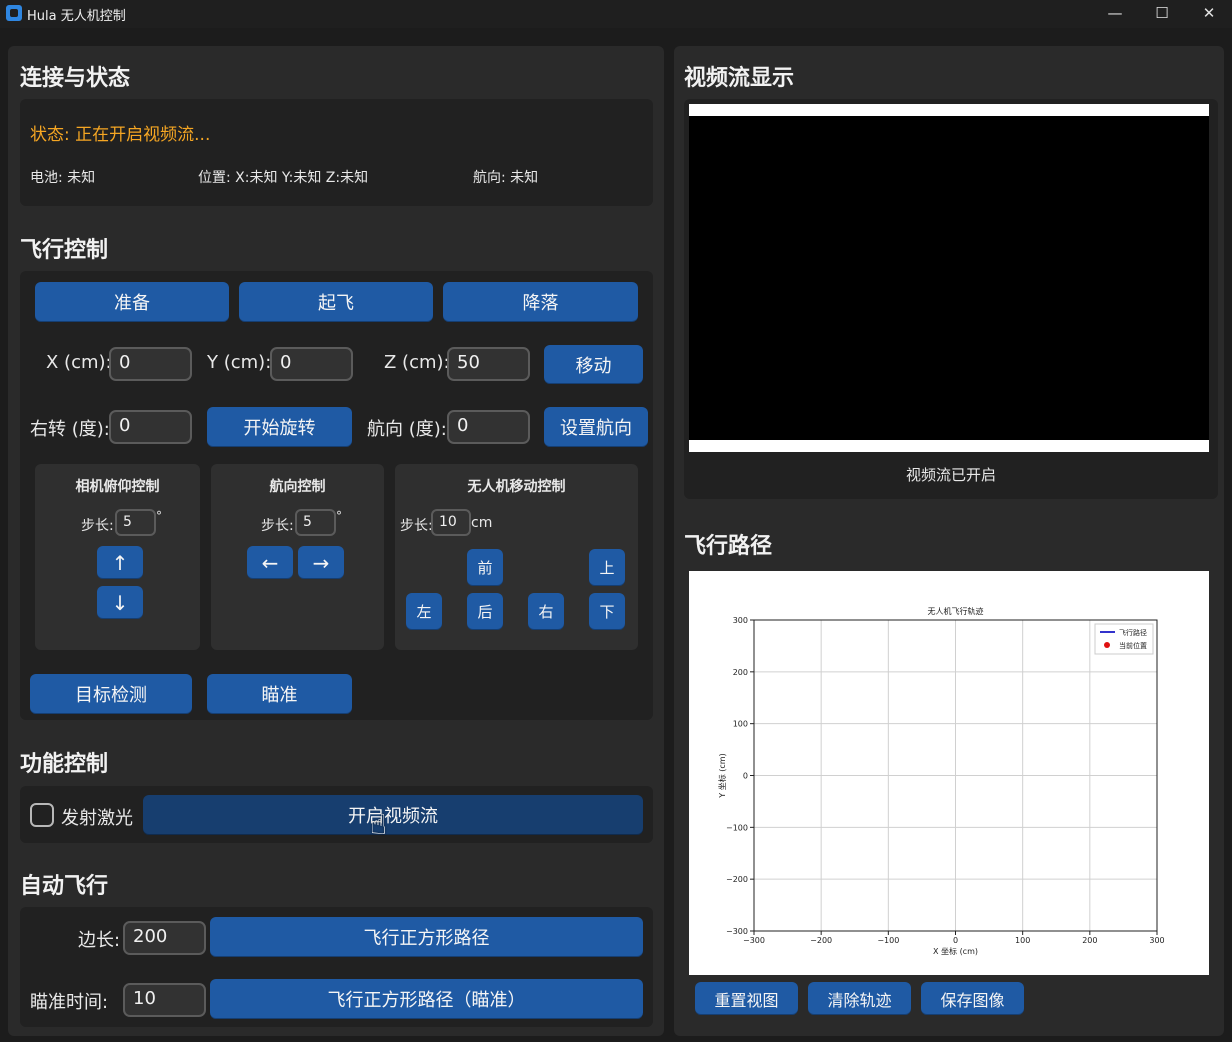 The image size is (1232, 1042). Describe the element at coordinates (956, 611) in the screenshot. I see `chart-title: 无人机飞行轨迹` at that location.